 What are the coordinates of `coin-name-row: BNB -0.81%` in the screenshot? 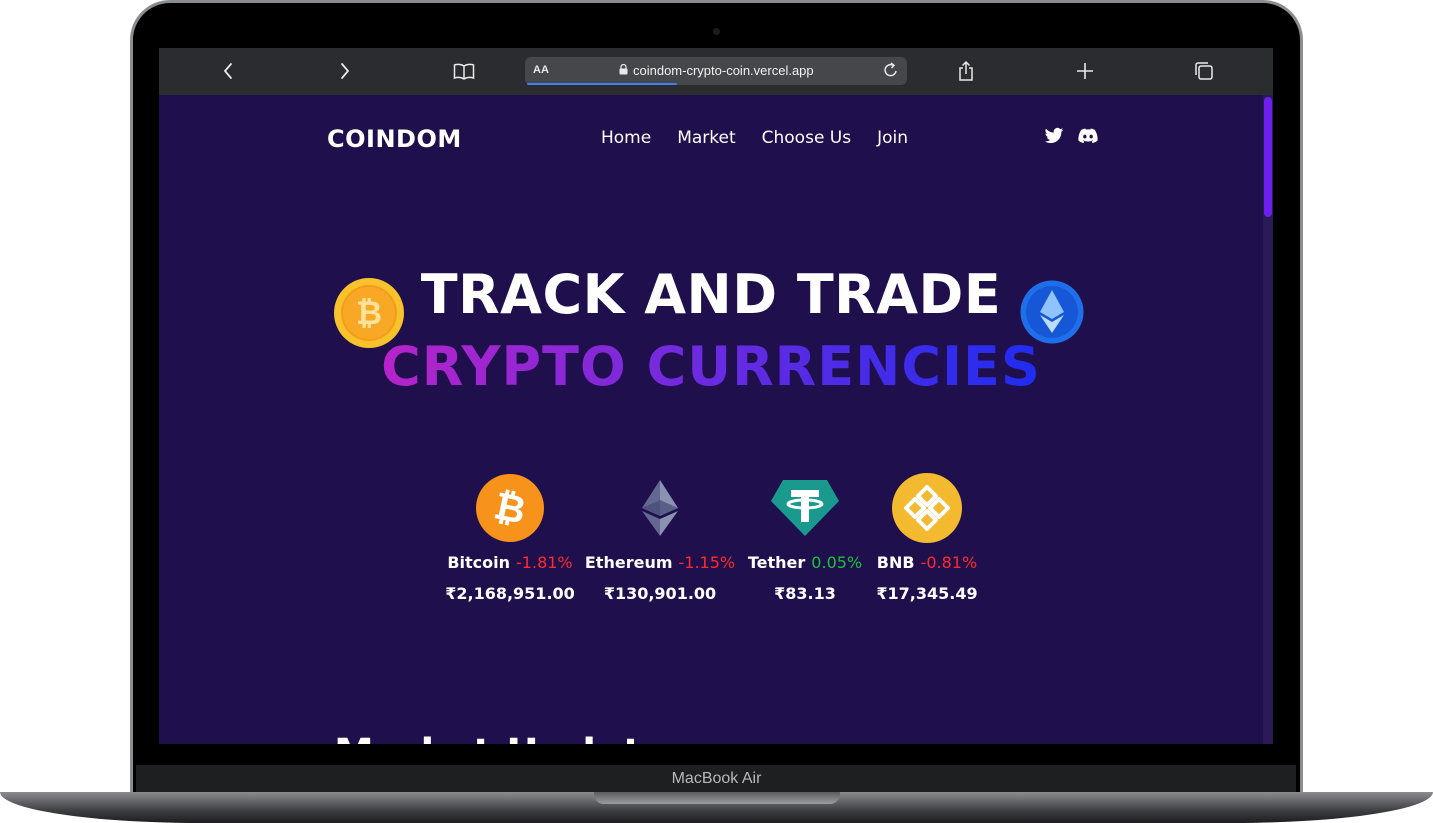 It's located at (927, 562).